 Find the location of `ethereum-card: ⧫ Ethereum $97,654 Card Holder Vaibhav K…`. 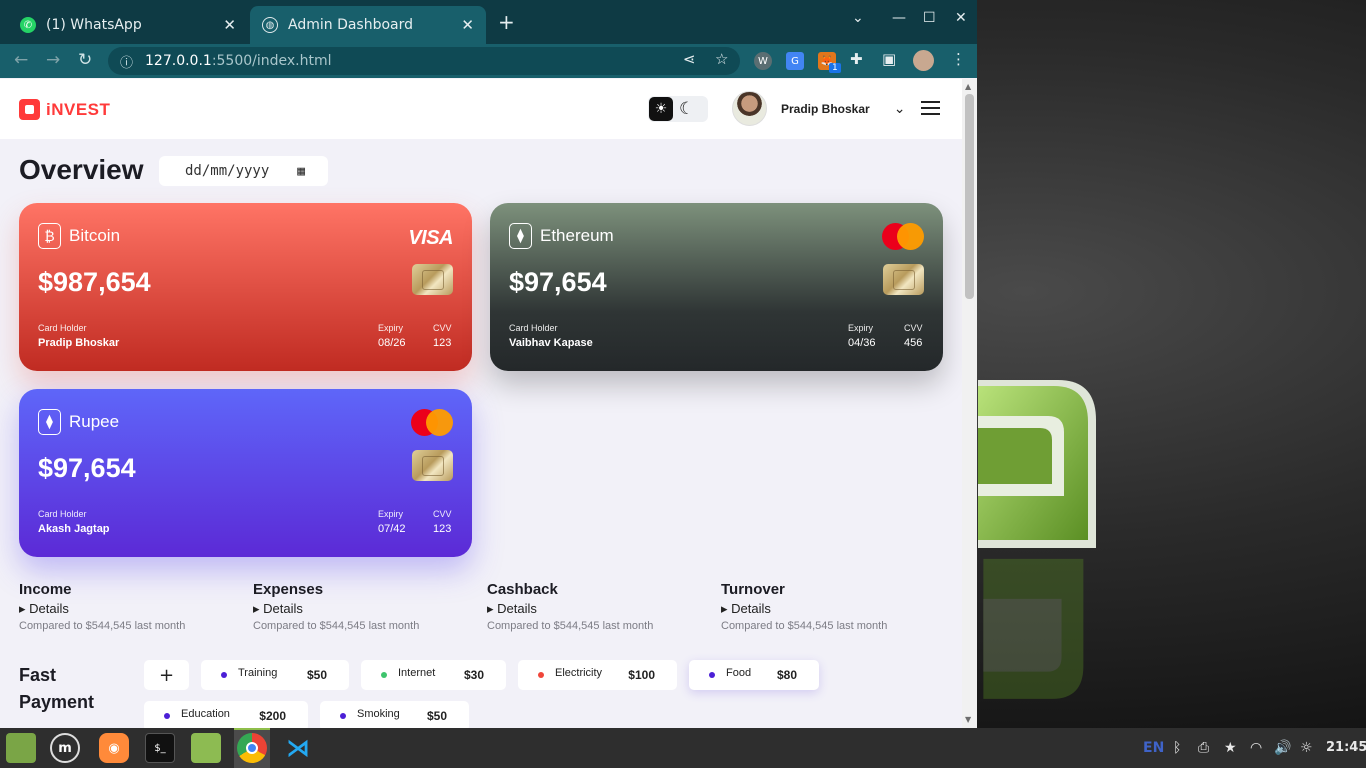

ethereum-card: ⧫ Ethereum $97,654 Card Holder Vaibhav K… is located at coordinates (716, 287).